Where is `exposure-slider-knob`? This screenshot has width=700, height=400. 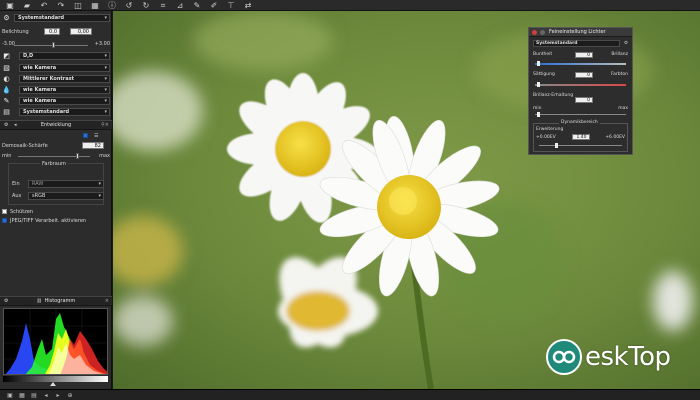
exposure-slider-knob is located at coordinates (53, 45).